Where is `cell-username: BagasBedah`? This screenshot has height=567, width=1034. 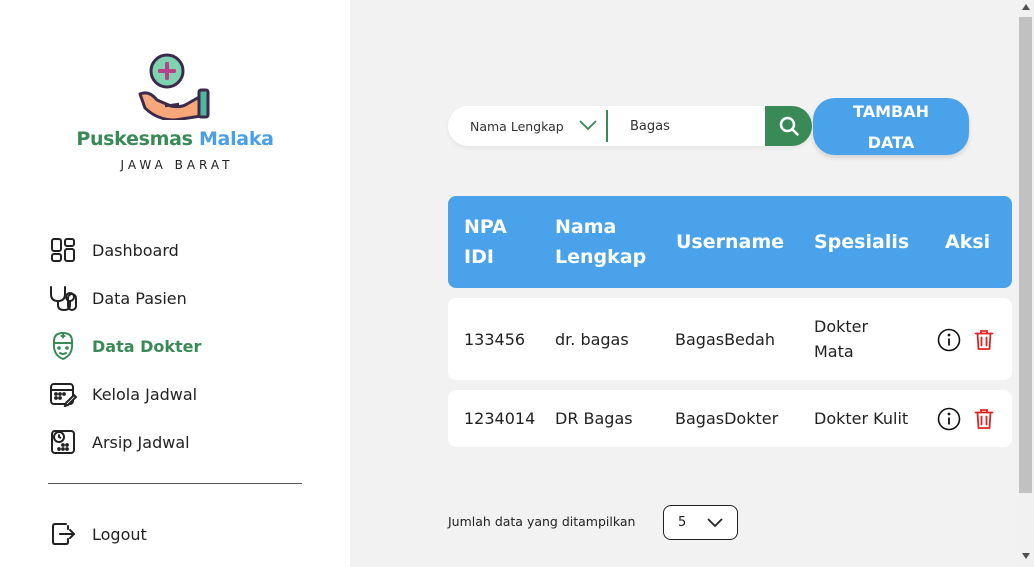
cell-username: BagasBedah is located at coordinates (725, 339).